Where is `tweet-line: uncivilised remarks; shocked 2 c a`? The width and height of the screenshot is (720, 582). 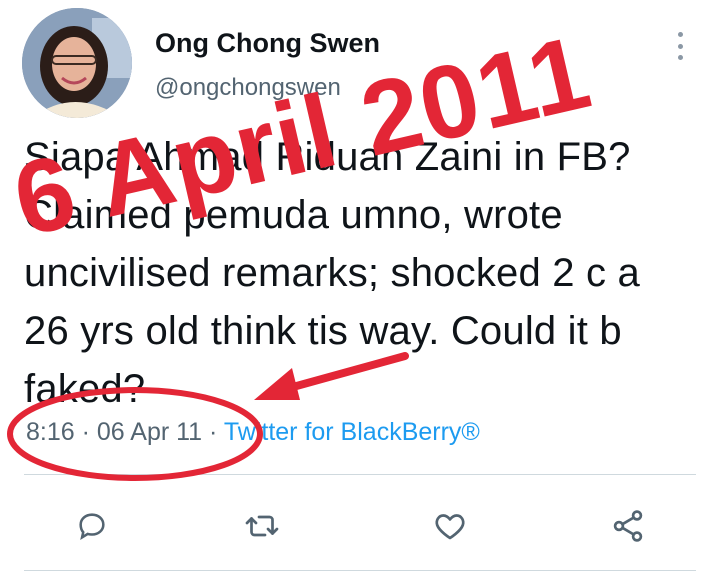 tweet-line: uncivilised remarks; shocked 2 c a is located at coordinates (332, 273).